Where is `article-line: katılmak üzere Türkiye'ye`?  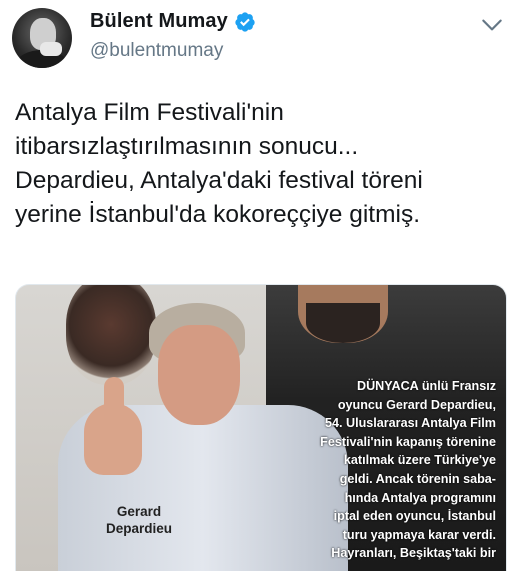
article-line: katılmak üzere Türkiye'ye is located at coordinates (419, 460).